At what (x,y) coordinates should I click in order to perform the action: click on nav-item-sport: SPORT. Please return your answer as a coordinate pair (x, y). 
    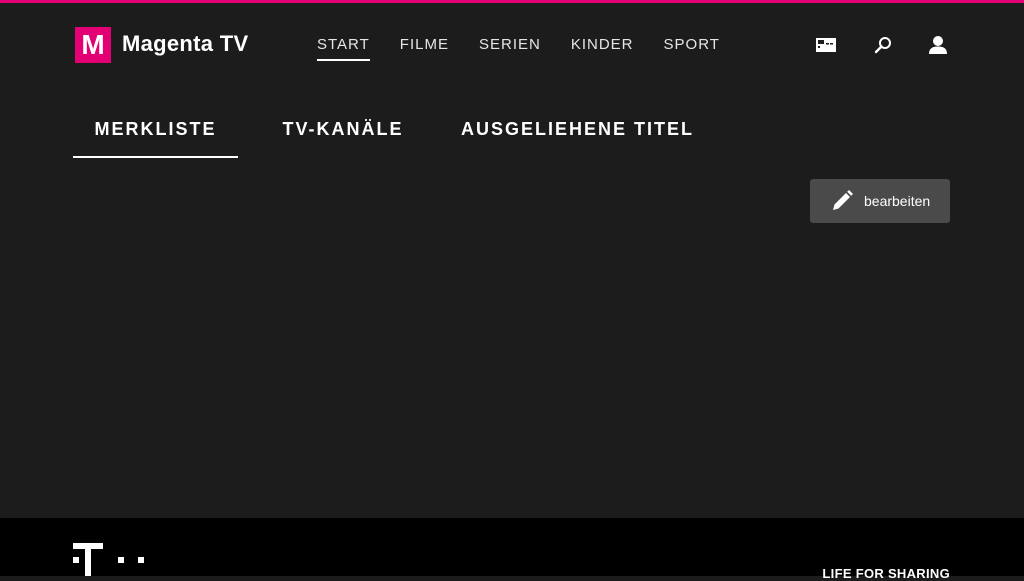
    Looking at the image, I should click on (692, 44).